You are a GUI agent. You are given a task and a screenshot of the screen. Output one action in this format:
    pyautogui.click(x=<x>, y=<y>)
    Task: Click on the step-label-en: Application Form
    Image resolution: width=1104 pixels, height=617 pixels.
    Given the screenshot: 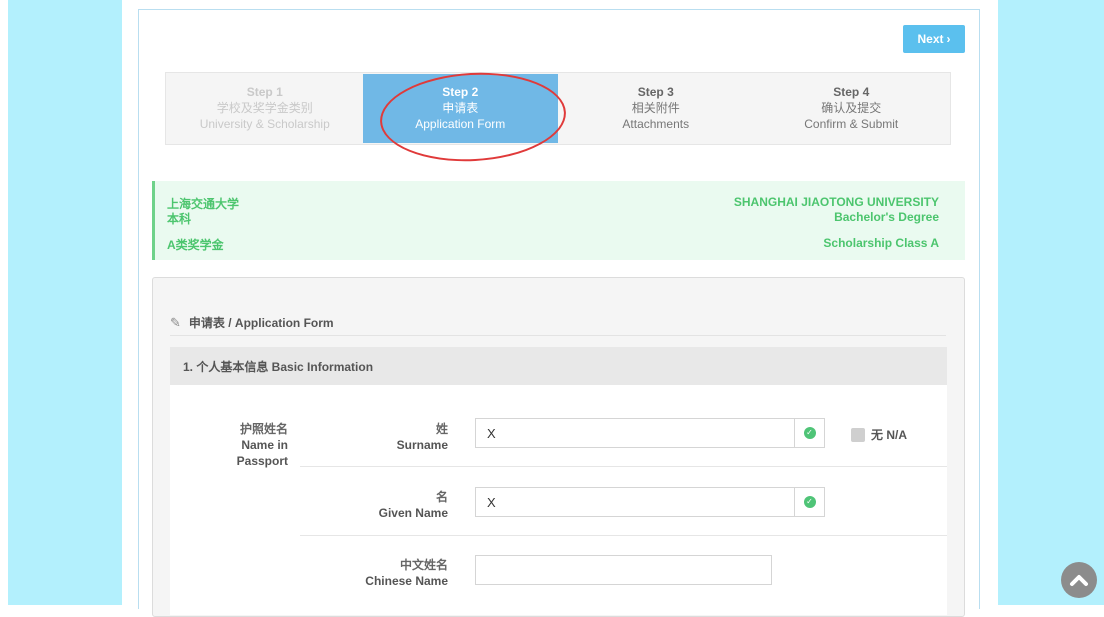 What is the action you would take?
    pyautogui.click(x=460, y=124)
    